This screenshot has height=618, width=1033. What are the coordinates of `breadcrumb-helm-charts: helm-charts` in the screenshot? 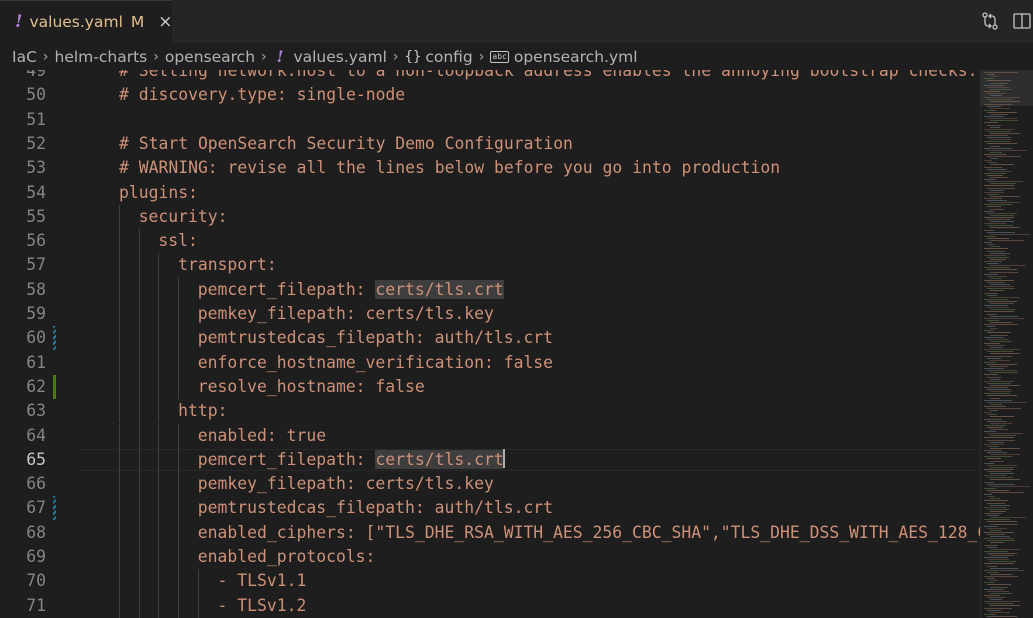 It's located at (101, 57).